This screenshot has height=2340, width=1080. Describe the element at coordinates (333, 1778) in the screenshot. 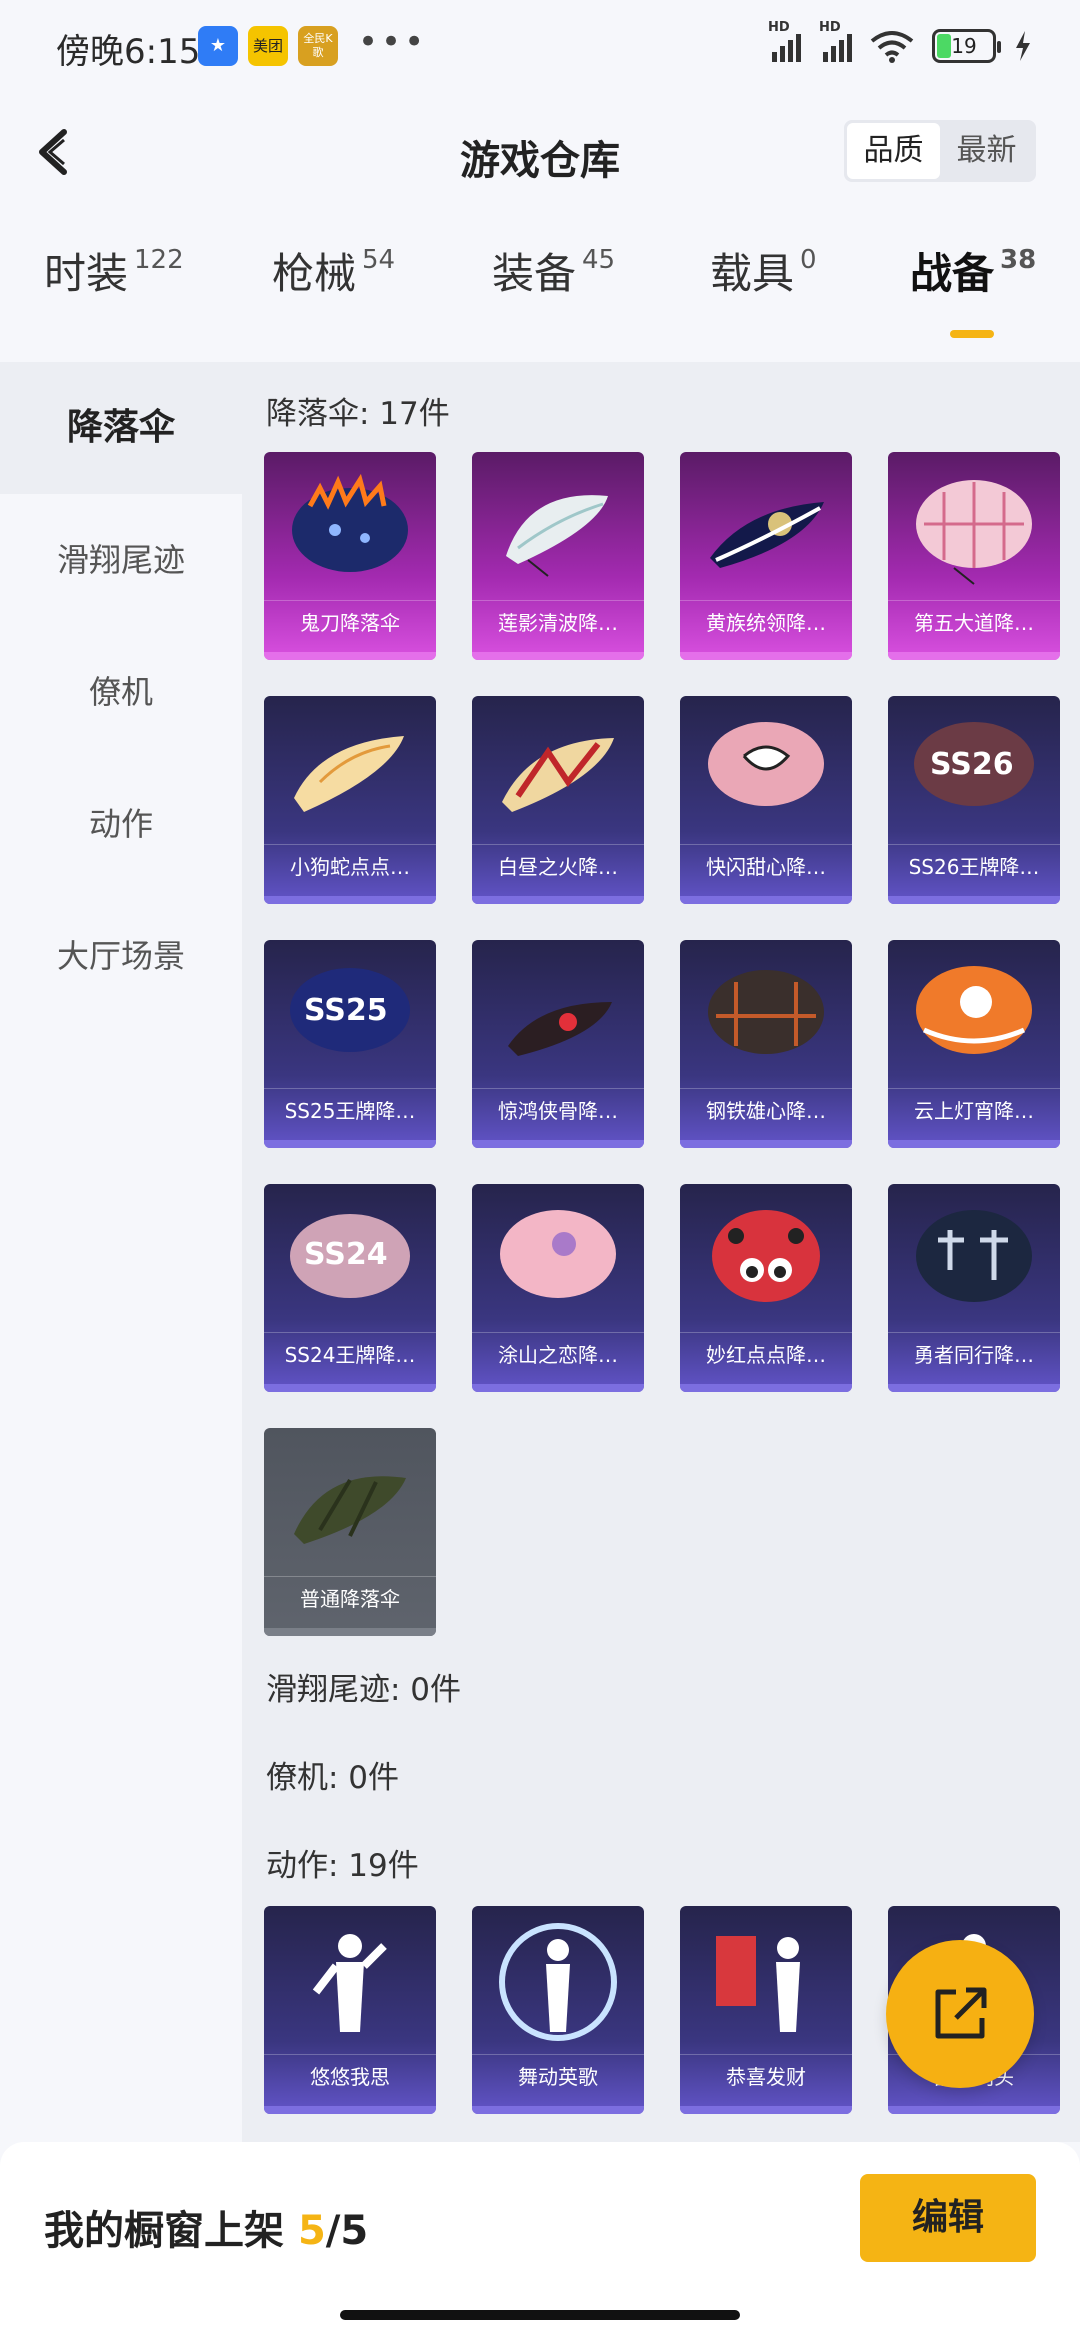

I see `section-title-wingman: 僚机: 0件` at that location.